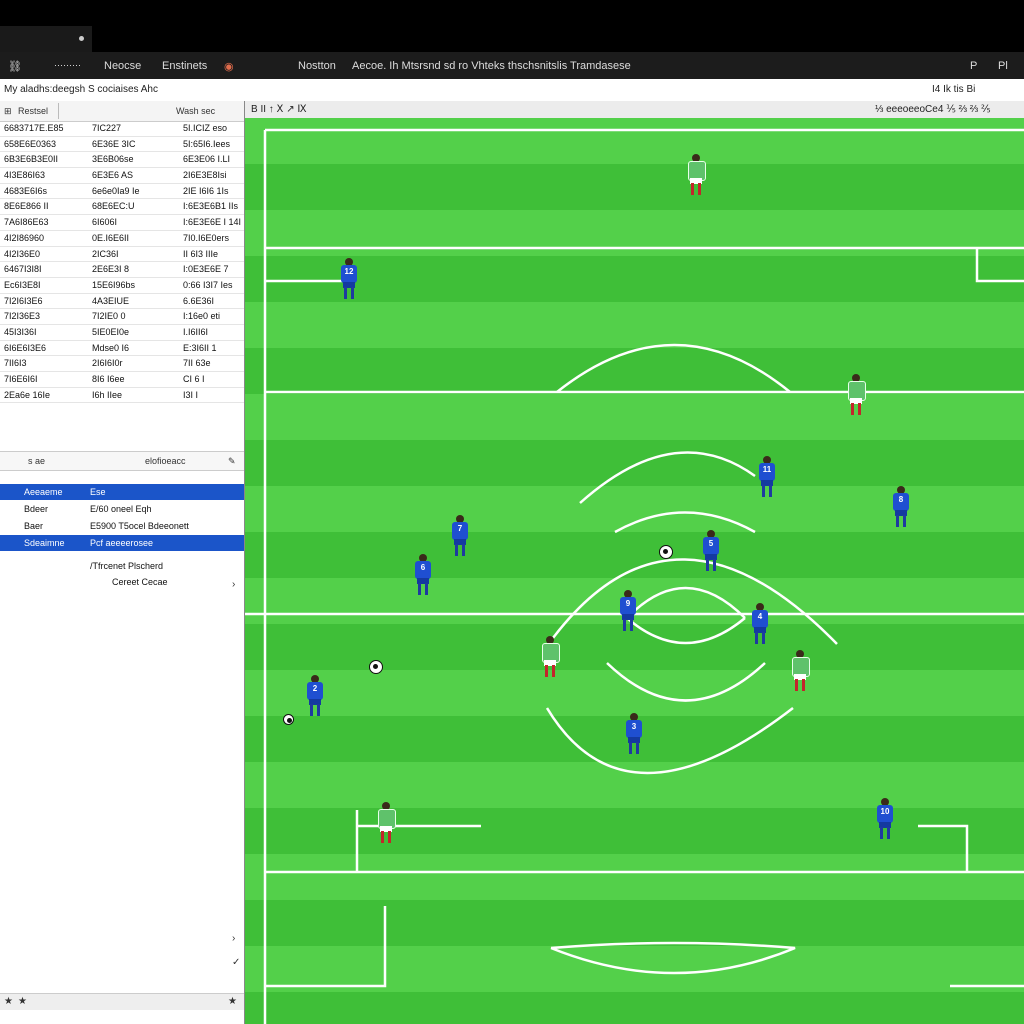  What do you see at coordinates (26, 190) in the screenshot?
I see `table-cell: 4683E6I6s` at bounding box center [26, 190].